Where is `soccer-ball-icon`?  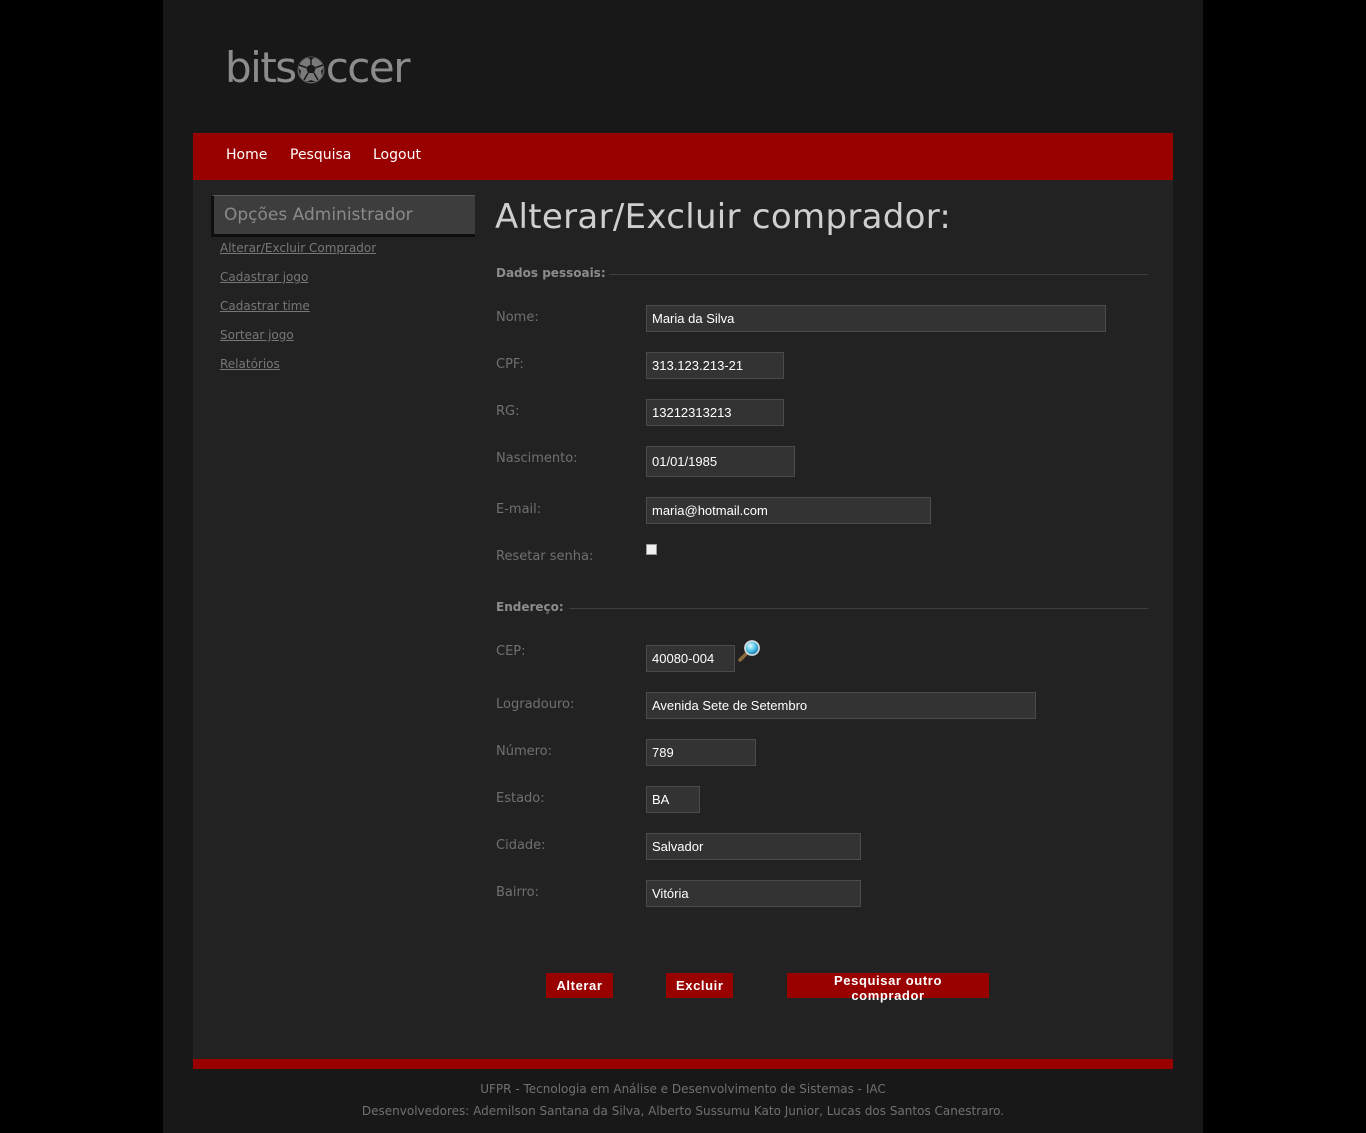 soccer-ball-icon is located at coordinates (311, 70).